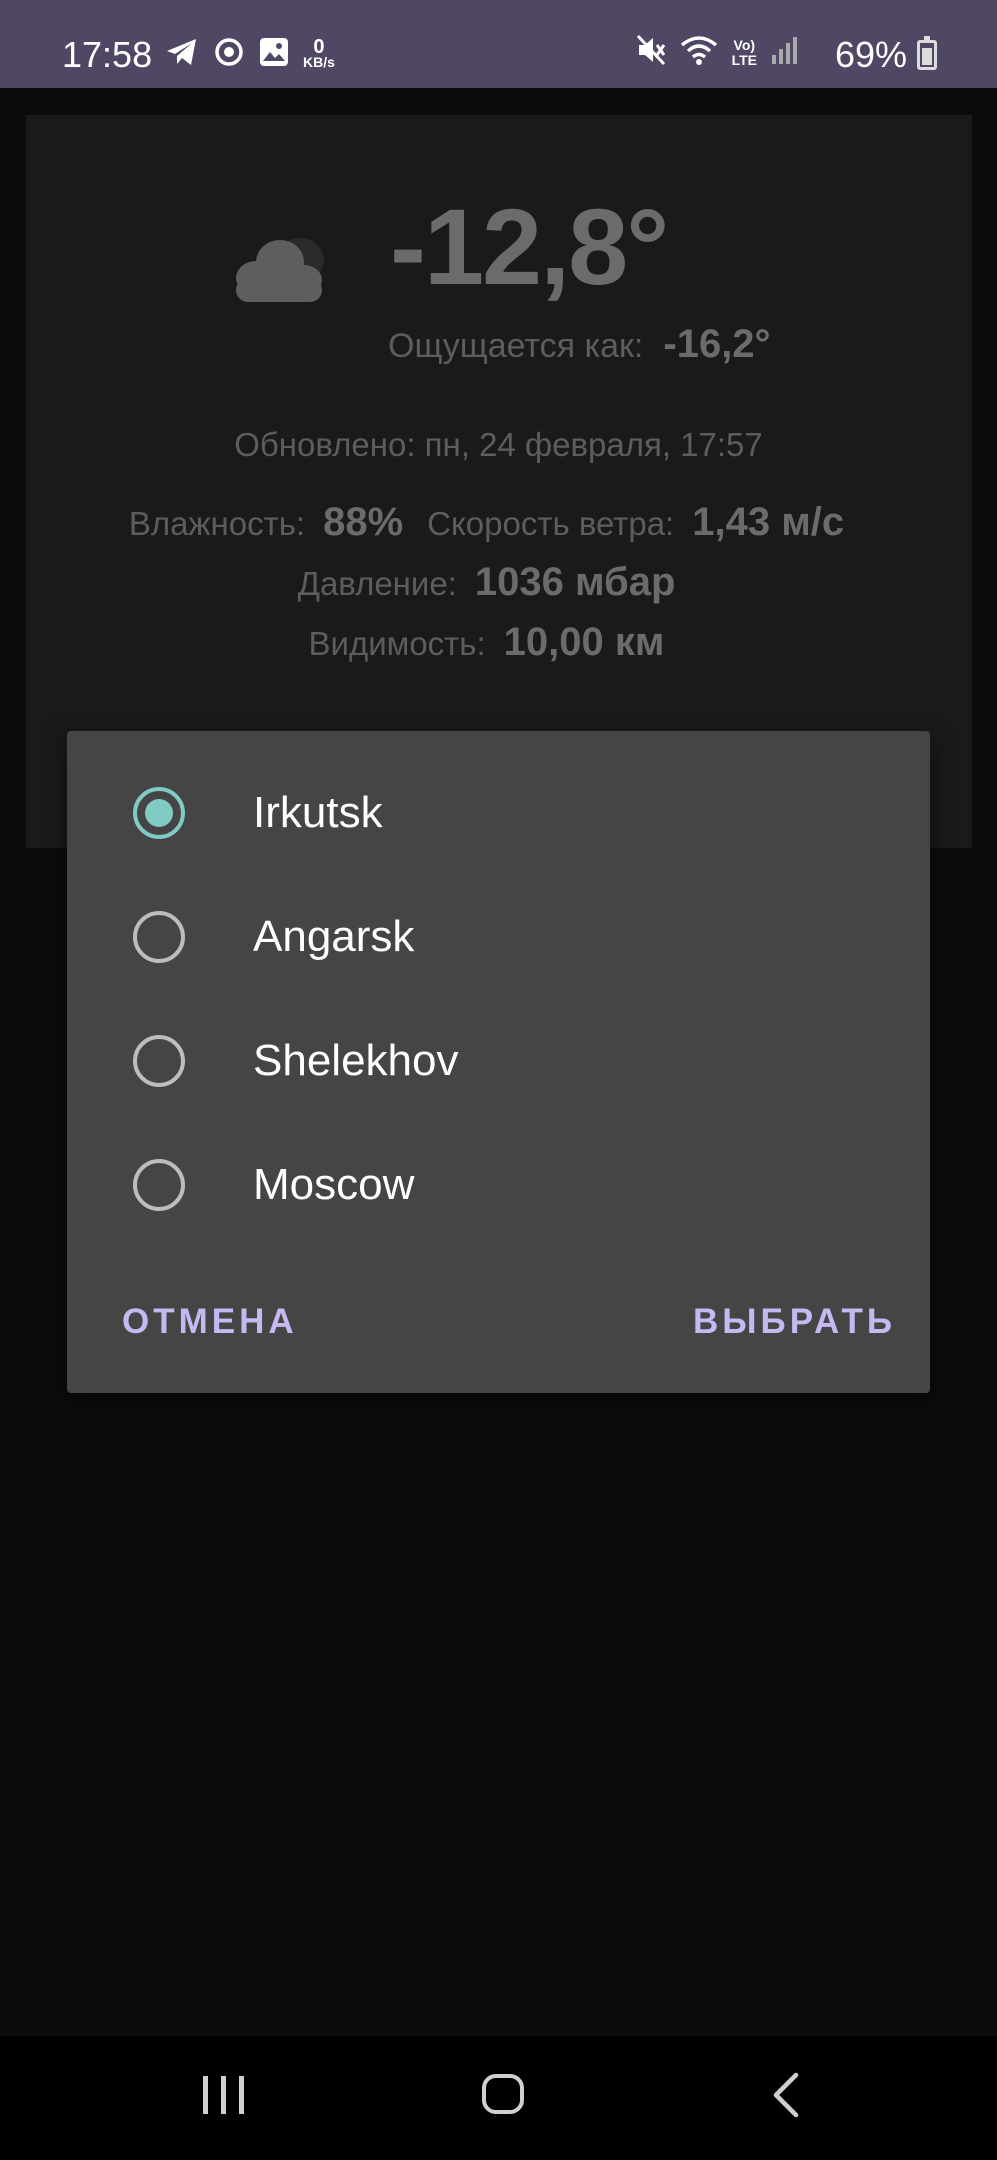  Describe the element at coordinates (927, 53) in the screenshot. I see `battery-icon` at that location.